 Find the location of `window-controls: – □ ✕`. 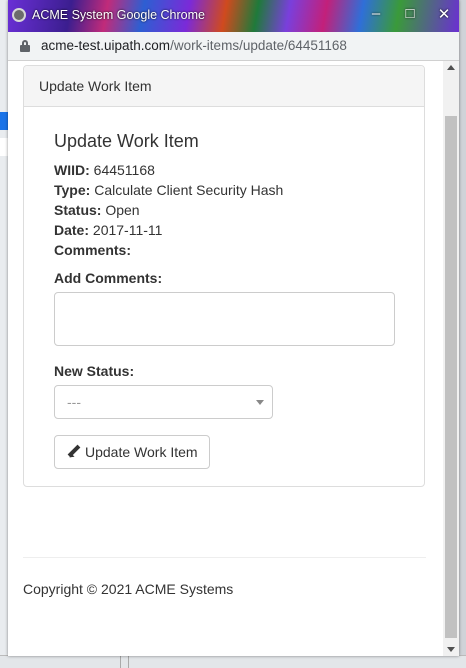

window-controls: – □ ✕ is located at coordinates (410, 14).